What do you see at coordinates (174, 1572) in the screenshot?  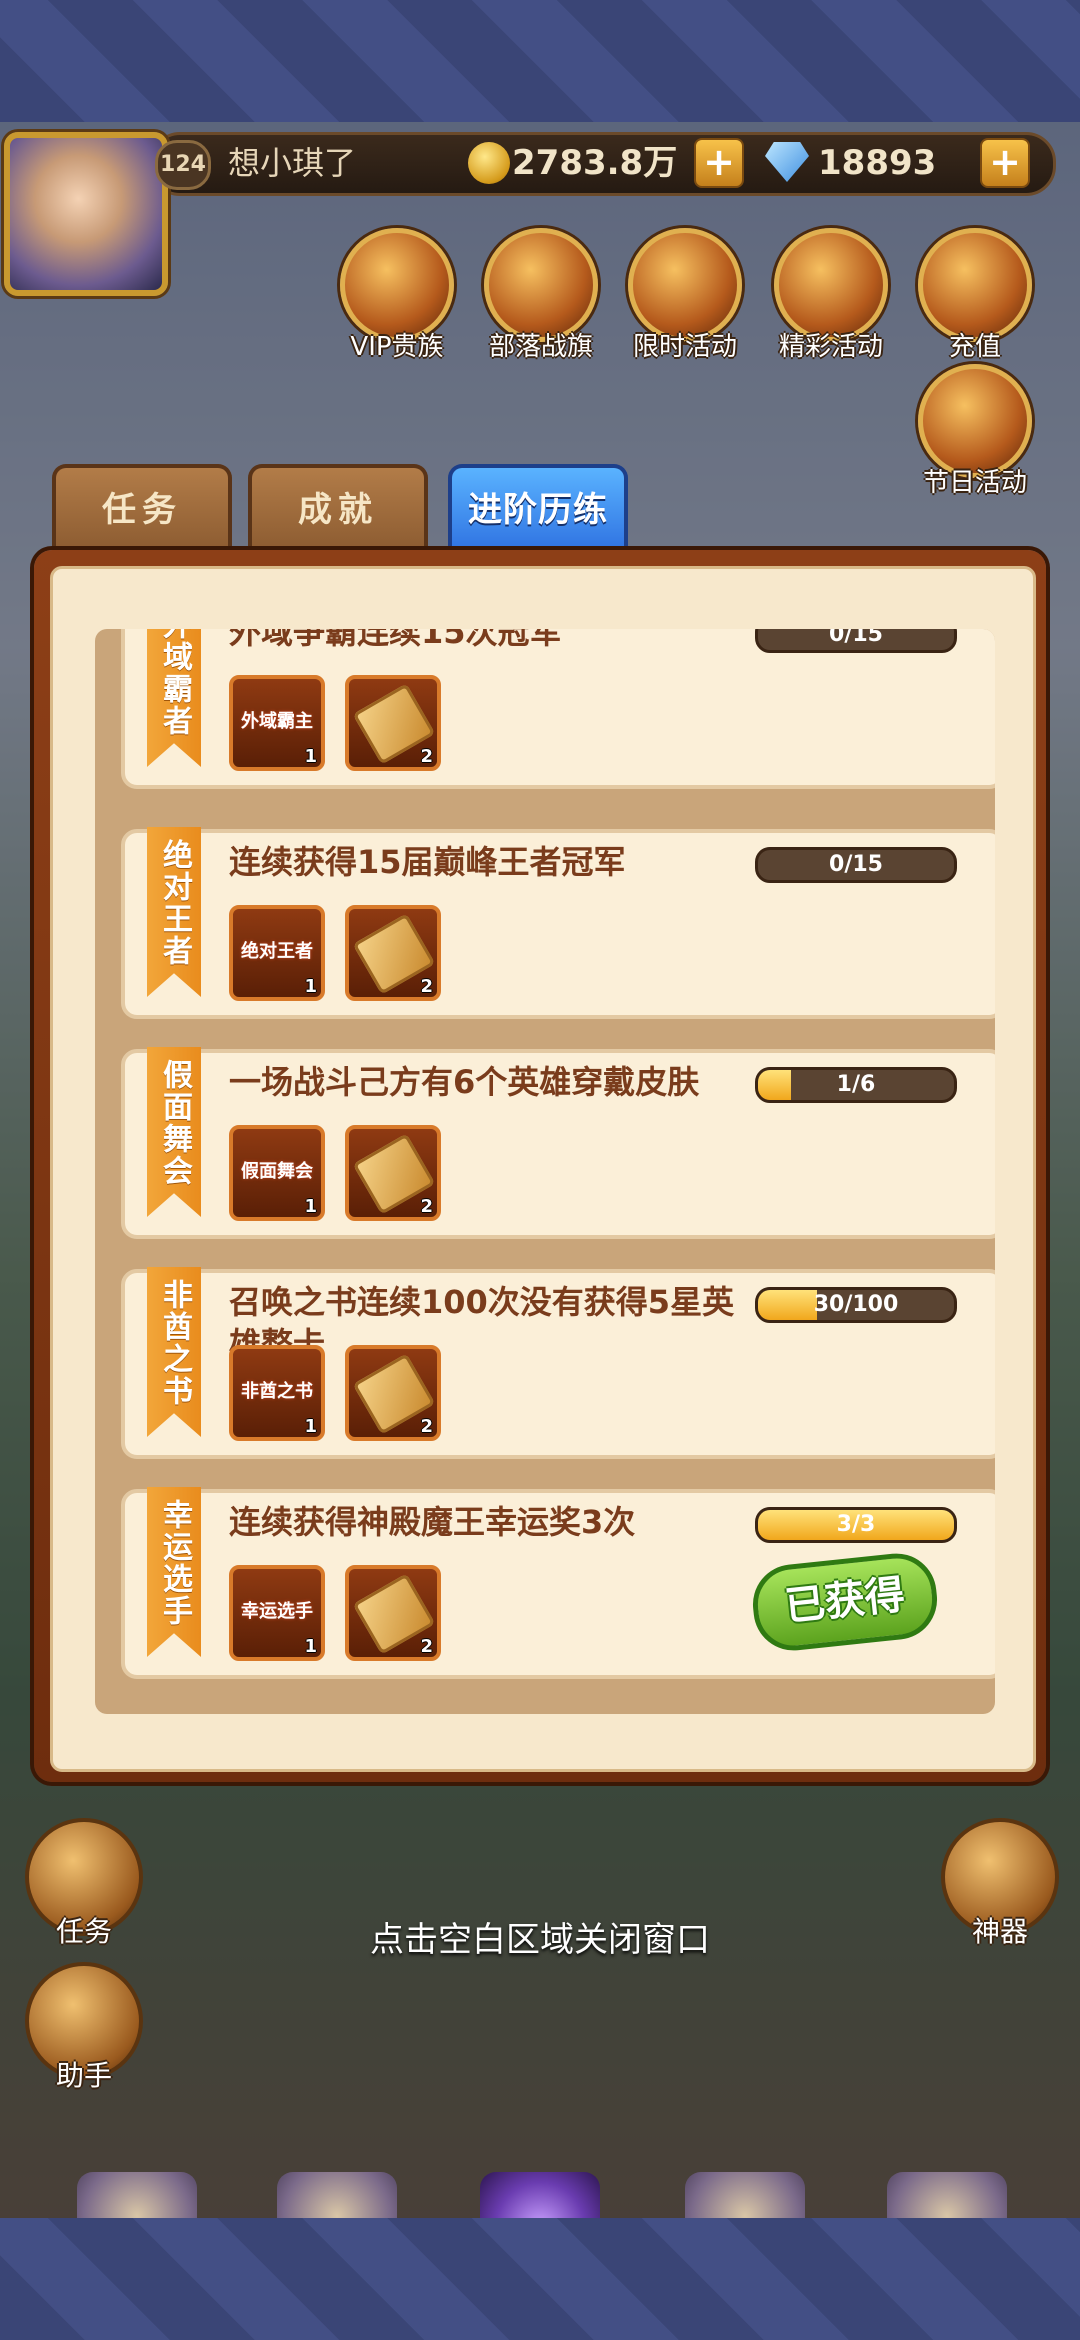 I see `achievement-ribbon: 幸运选手` at bounding box center [174, 1572].